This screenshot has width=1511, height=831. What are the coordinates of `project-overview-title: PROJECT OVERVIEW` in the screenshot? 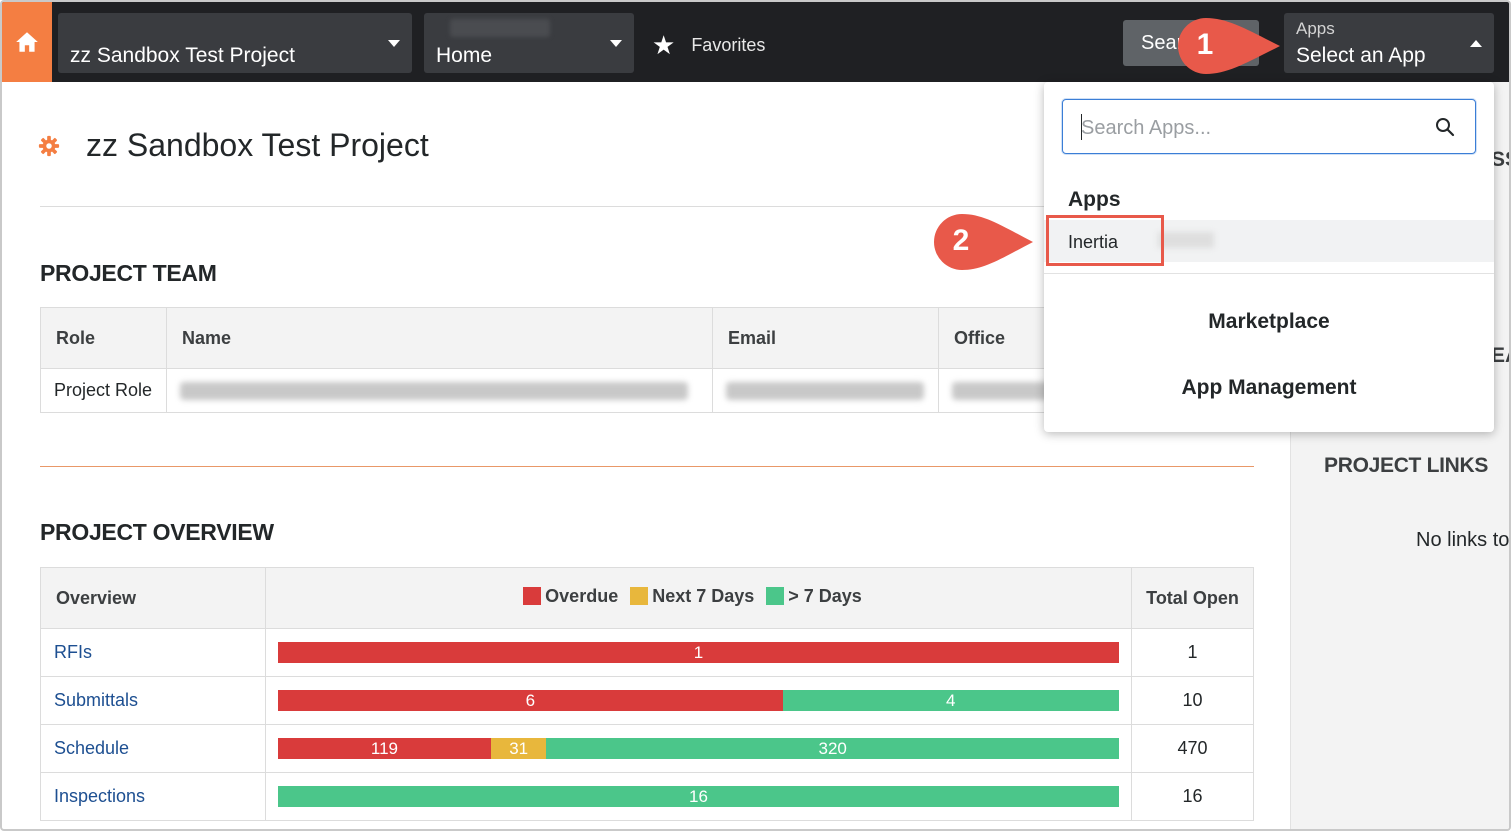 It's located at (157, 532).